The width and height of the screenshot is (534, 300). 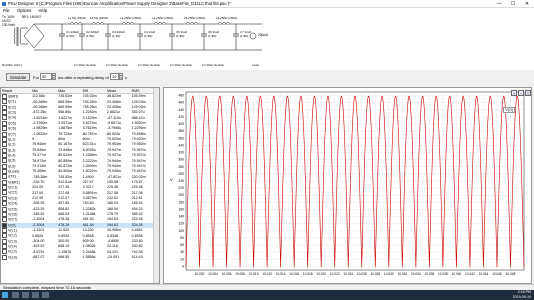 I want to click on explorer-icon, so click(x=25, y=295).